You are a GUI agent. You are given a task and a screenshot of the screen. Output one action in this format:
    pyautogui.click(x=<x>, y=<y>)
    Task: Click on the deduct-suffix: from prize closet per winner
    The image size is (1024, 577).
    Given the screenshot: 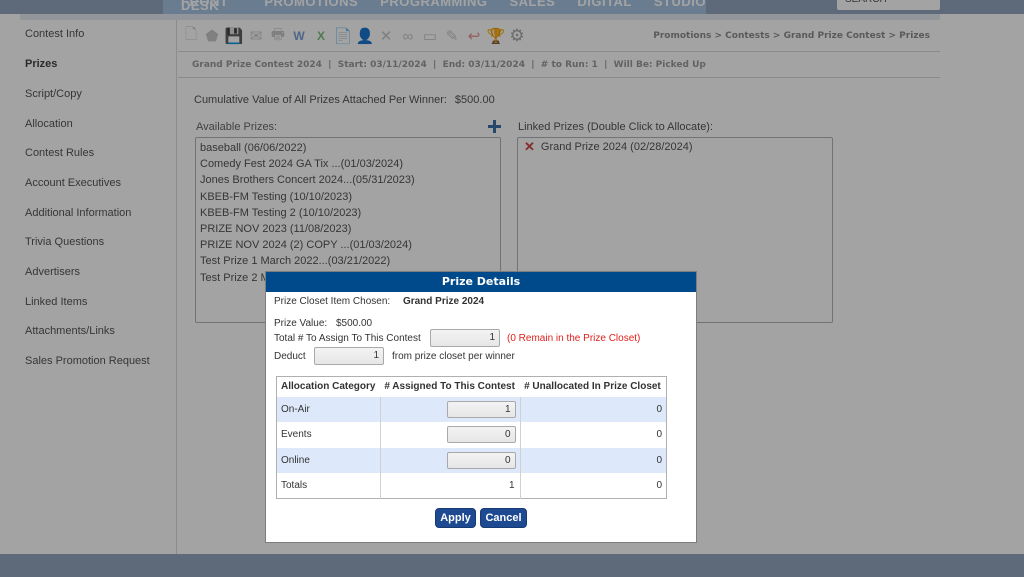 What is the action you would take?
    pyautogui.click(x=453, y=356)
    